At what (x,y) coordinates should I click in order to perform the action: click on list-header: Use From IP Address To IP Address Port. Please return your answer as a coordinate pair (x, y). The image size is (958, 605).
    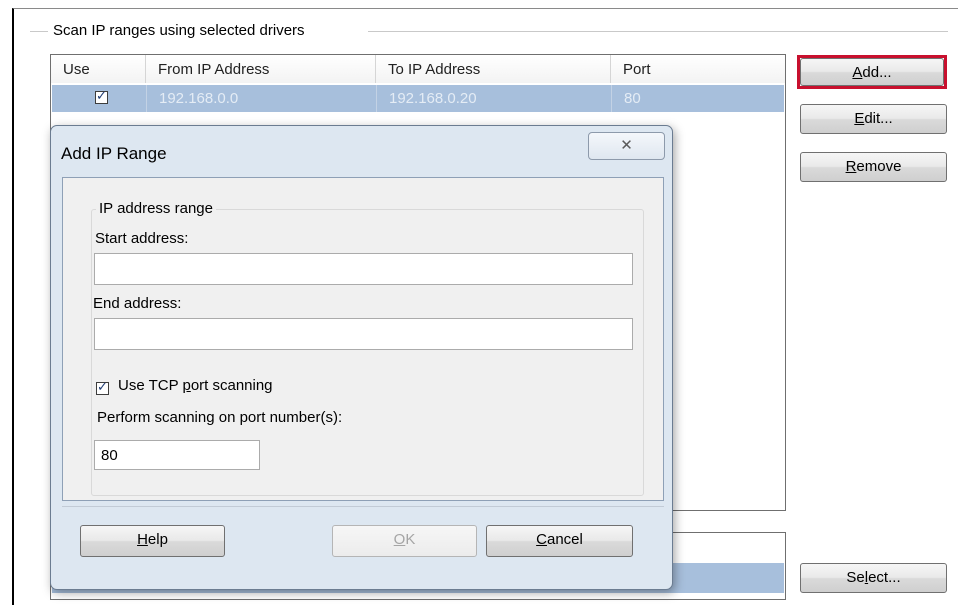
    Looking at the image, I should click on (418, 69).